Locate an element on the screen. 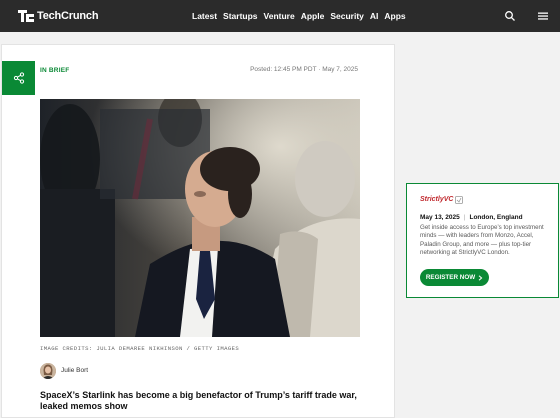  nav-item-apps: Apps is located at coordinates (394, 16).